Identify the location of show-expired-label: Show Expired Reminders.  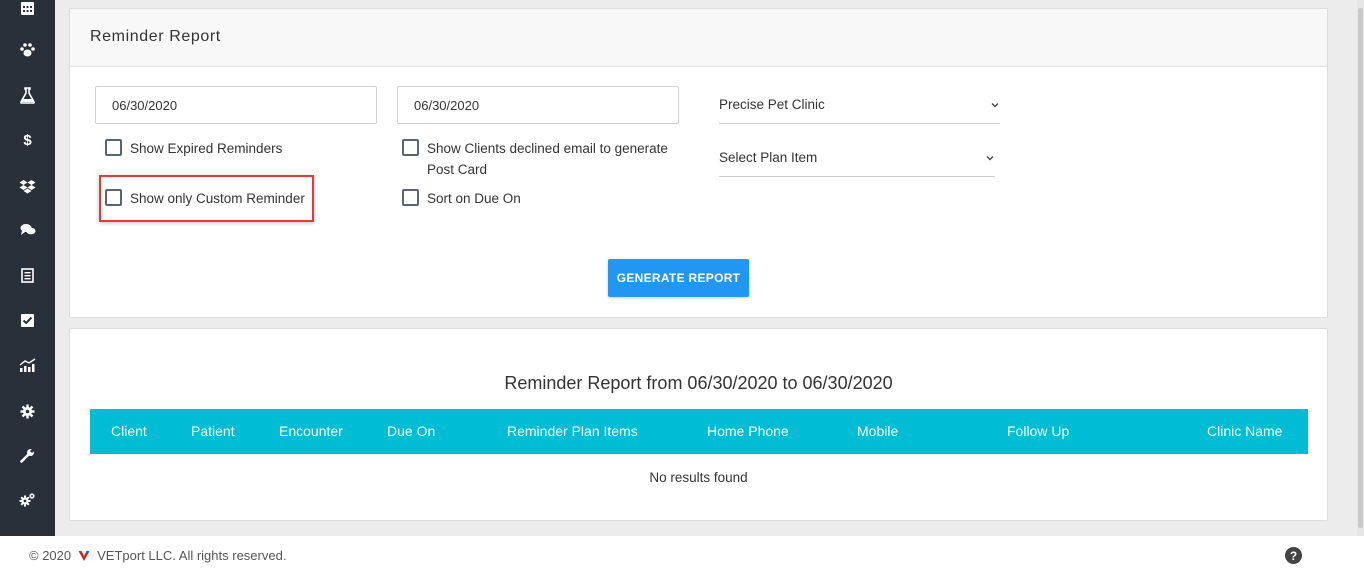
(206, 148).